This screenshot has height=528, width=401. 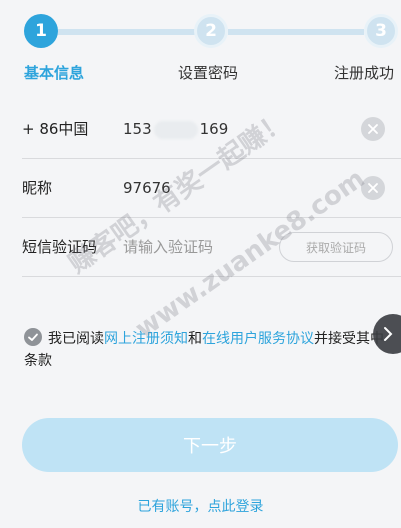 I want to click on step-3-label: 注册成功, so click(x=364, y=73).